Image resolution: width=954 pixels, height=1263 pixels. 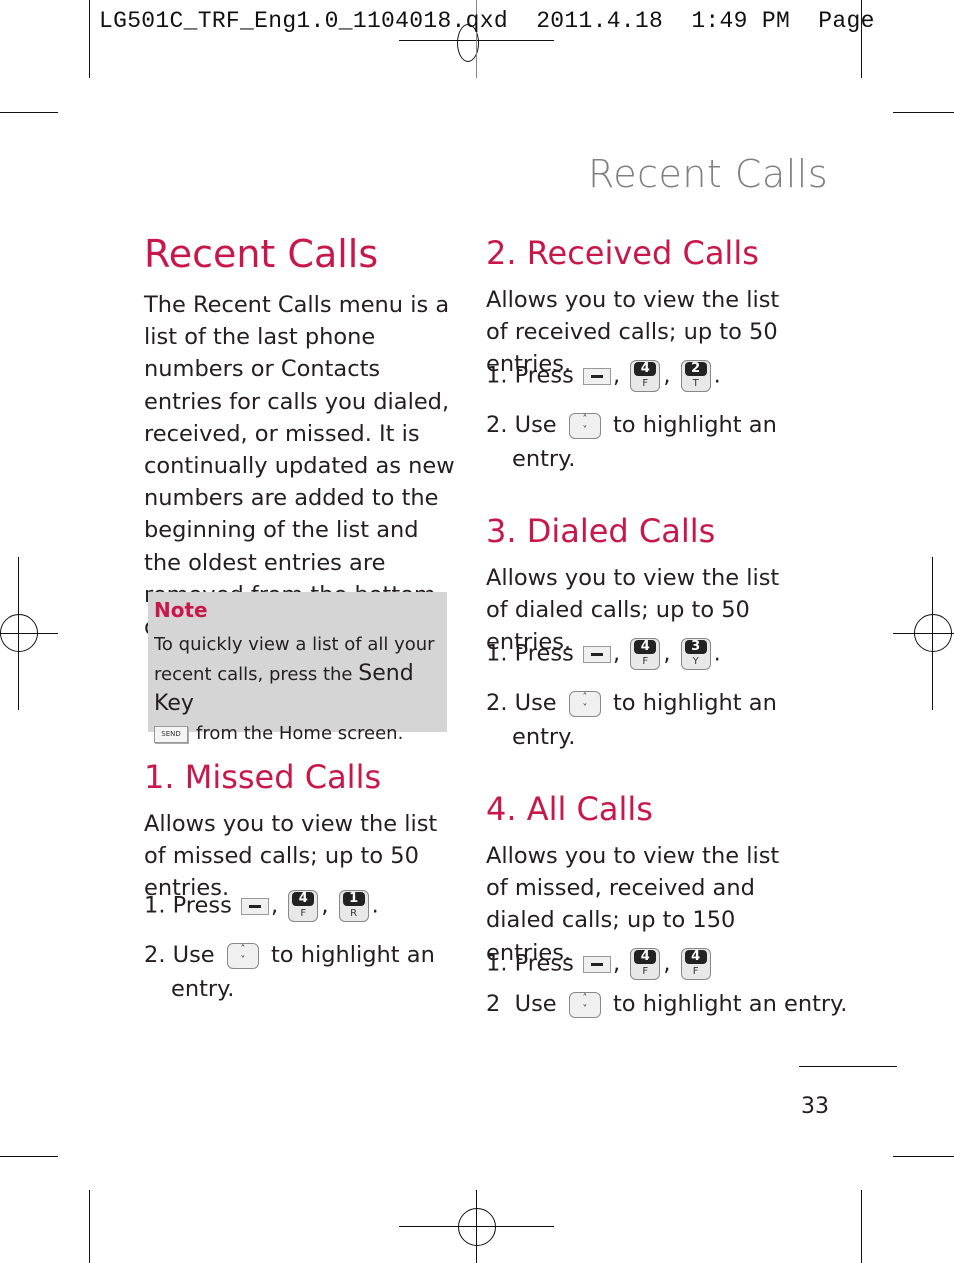 What do you see at coordinates (730, 1004) in the screenshot?
I see `step-text: to highlight an entry.` at bounding box center [730, 1004].